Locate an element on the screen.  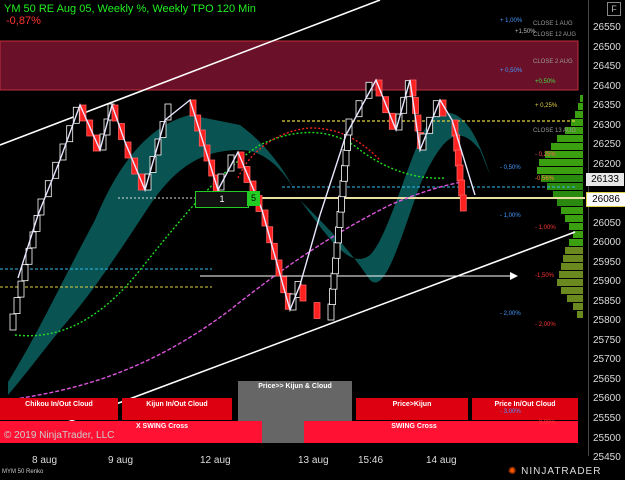
pct-level: + 1,00% is located at coordinates (511, 21).